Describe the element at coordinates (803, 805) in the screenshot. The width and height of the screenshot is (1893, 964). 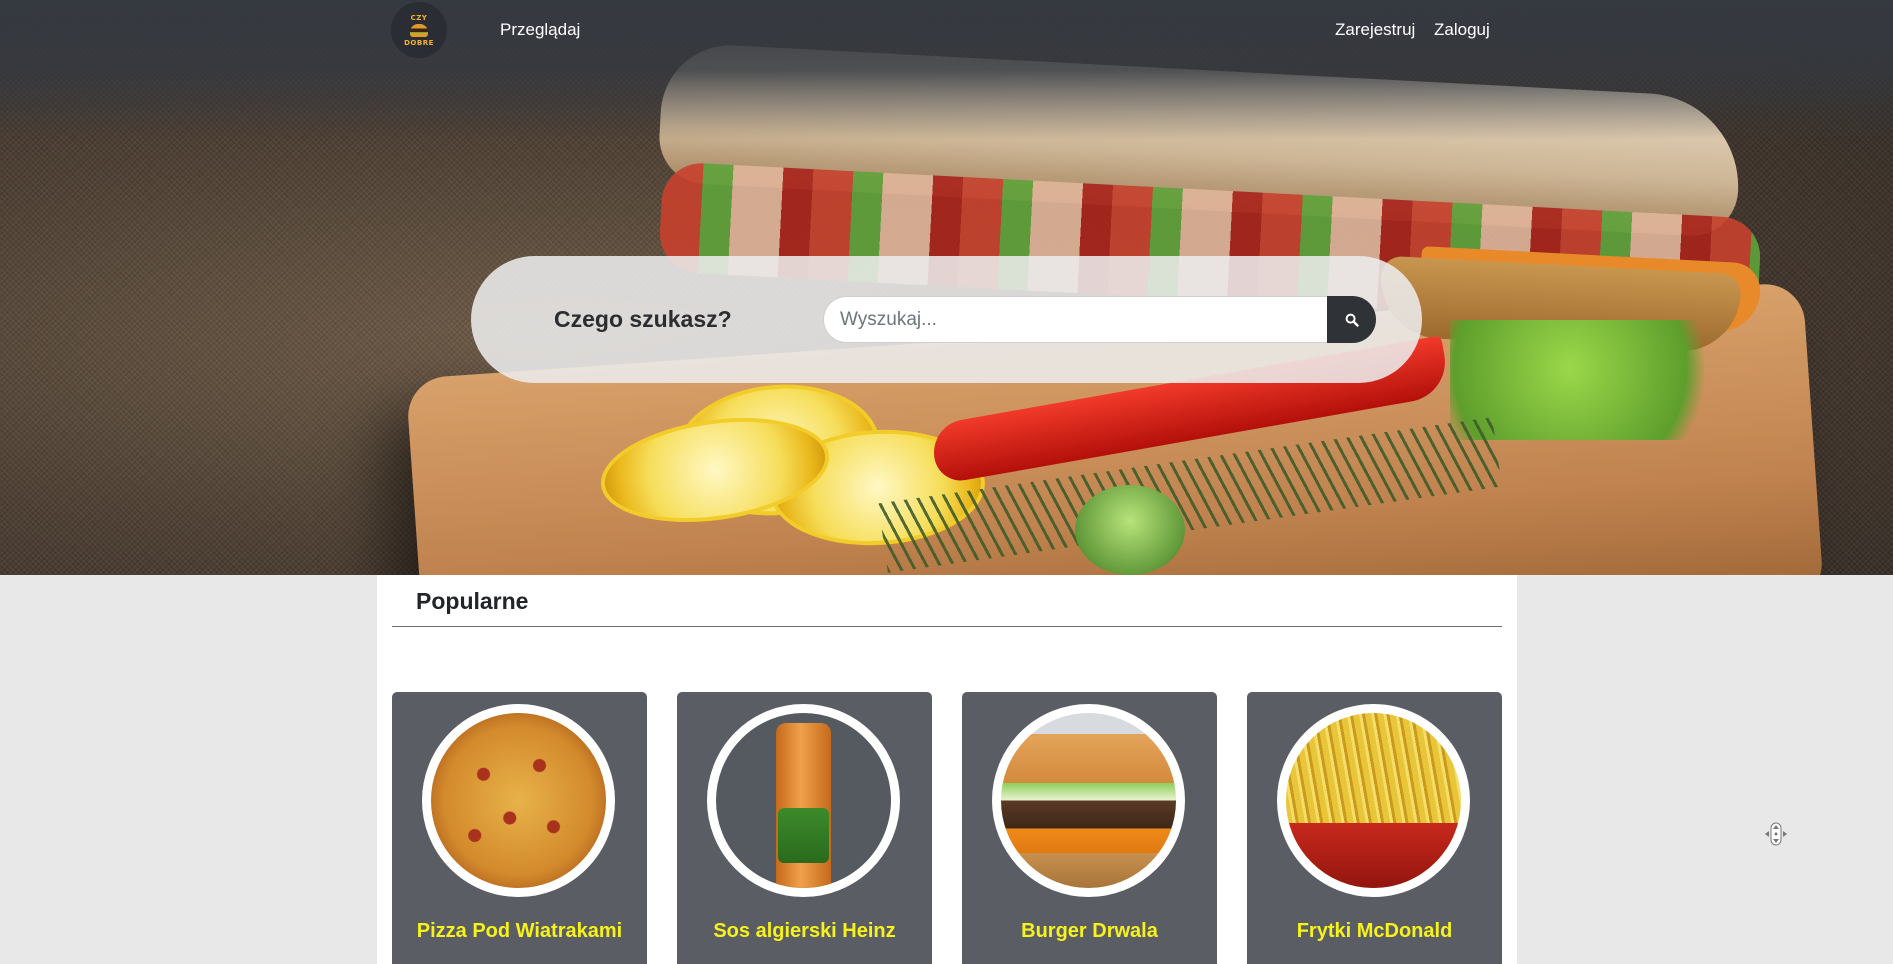
I see `sauce-bottle-image` at that location.